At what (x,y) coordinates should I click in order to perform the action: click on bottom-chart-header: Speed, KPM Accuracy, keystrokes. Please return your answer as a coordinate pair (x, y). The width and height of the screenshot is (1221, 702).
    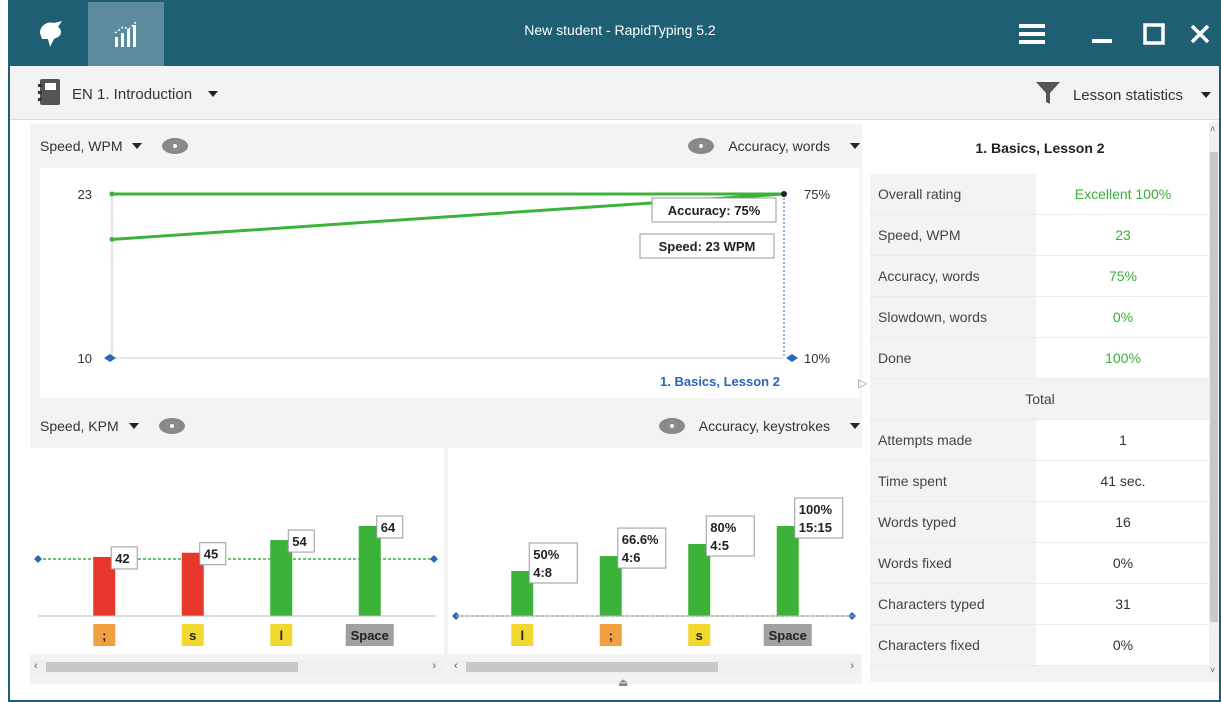
    Looking at the image, I should click on (450, 426).